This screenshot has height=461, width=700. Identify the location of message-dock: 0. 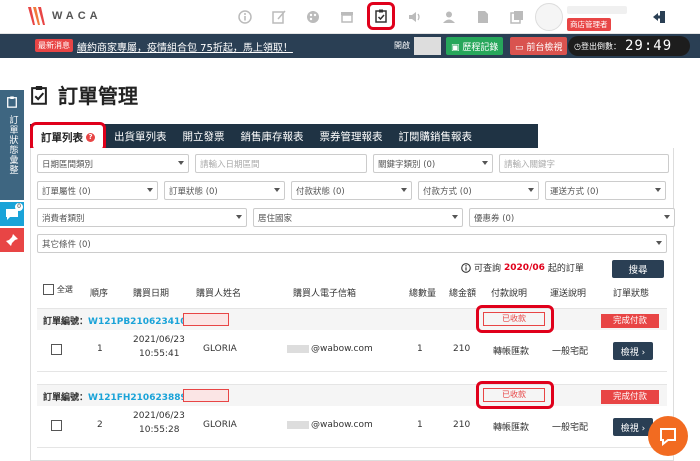
(12, 214).